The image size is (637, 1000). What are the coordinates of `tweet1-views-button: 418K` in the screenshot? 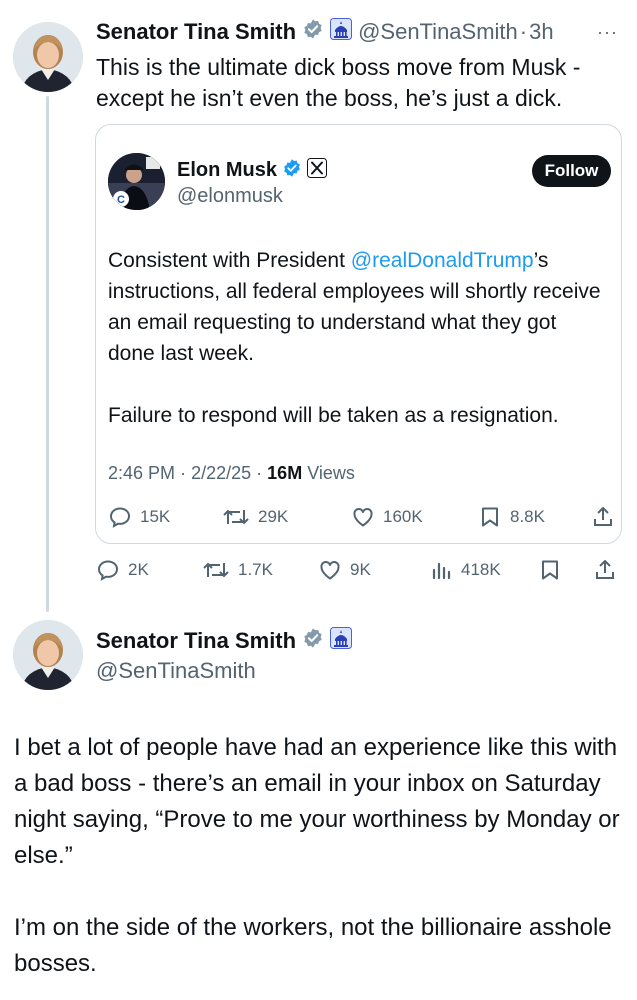 It's located at (465, 570).